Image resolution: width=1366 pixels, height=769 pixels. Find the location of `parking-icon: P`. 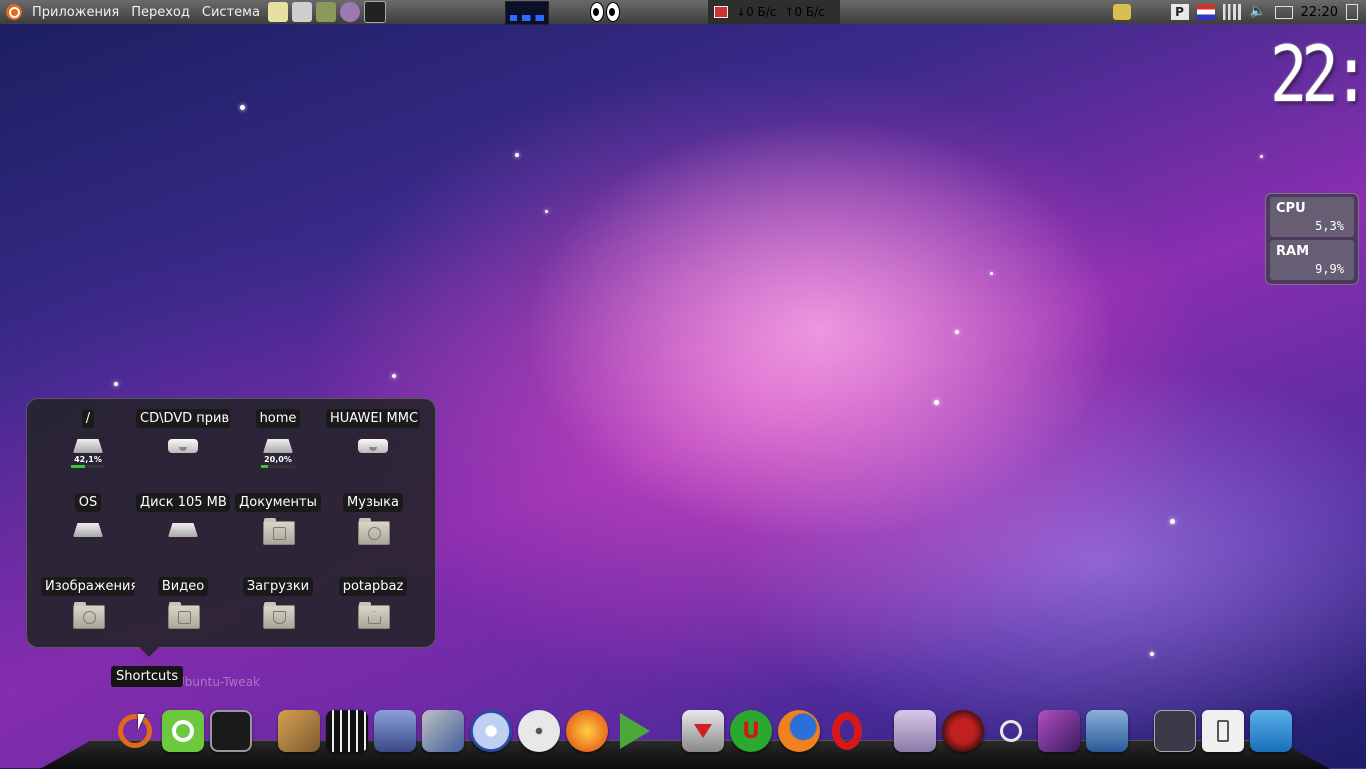

parking-icon: P is located at coordinates (1179, 12).